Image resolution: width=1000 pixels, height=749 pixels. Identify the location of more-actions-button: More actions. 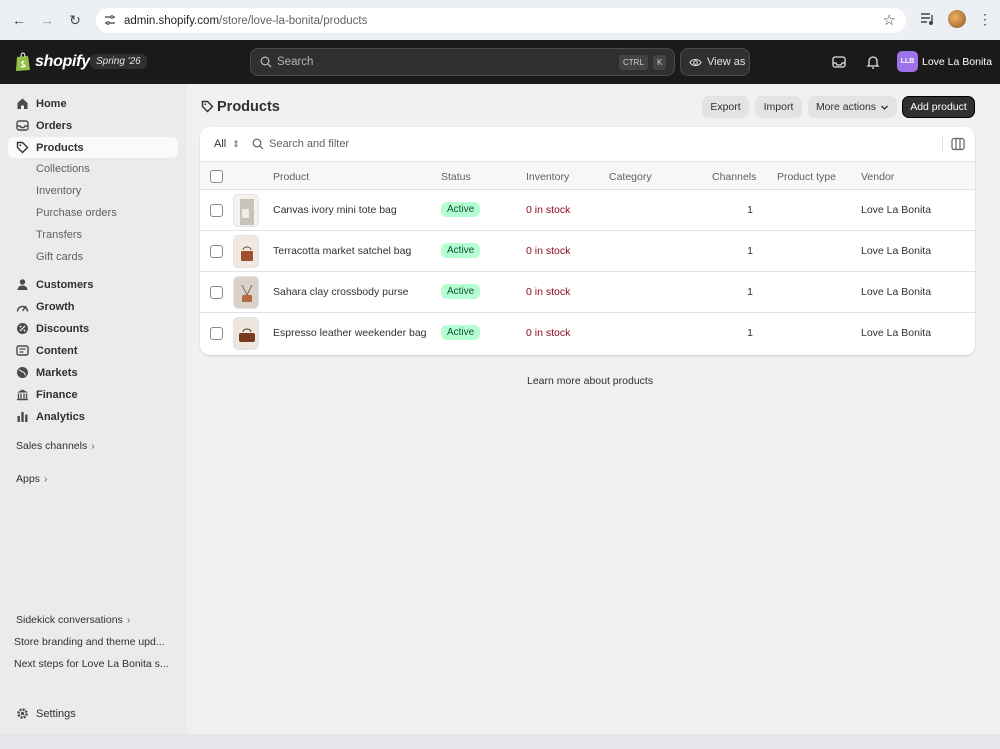
(852, 107).